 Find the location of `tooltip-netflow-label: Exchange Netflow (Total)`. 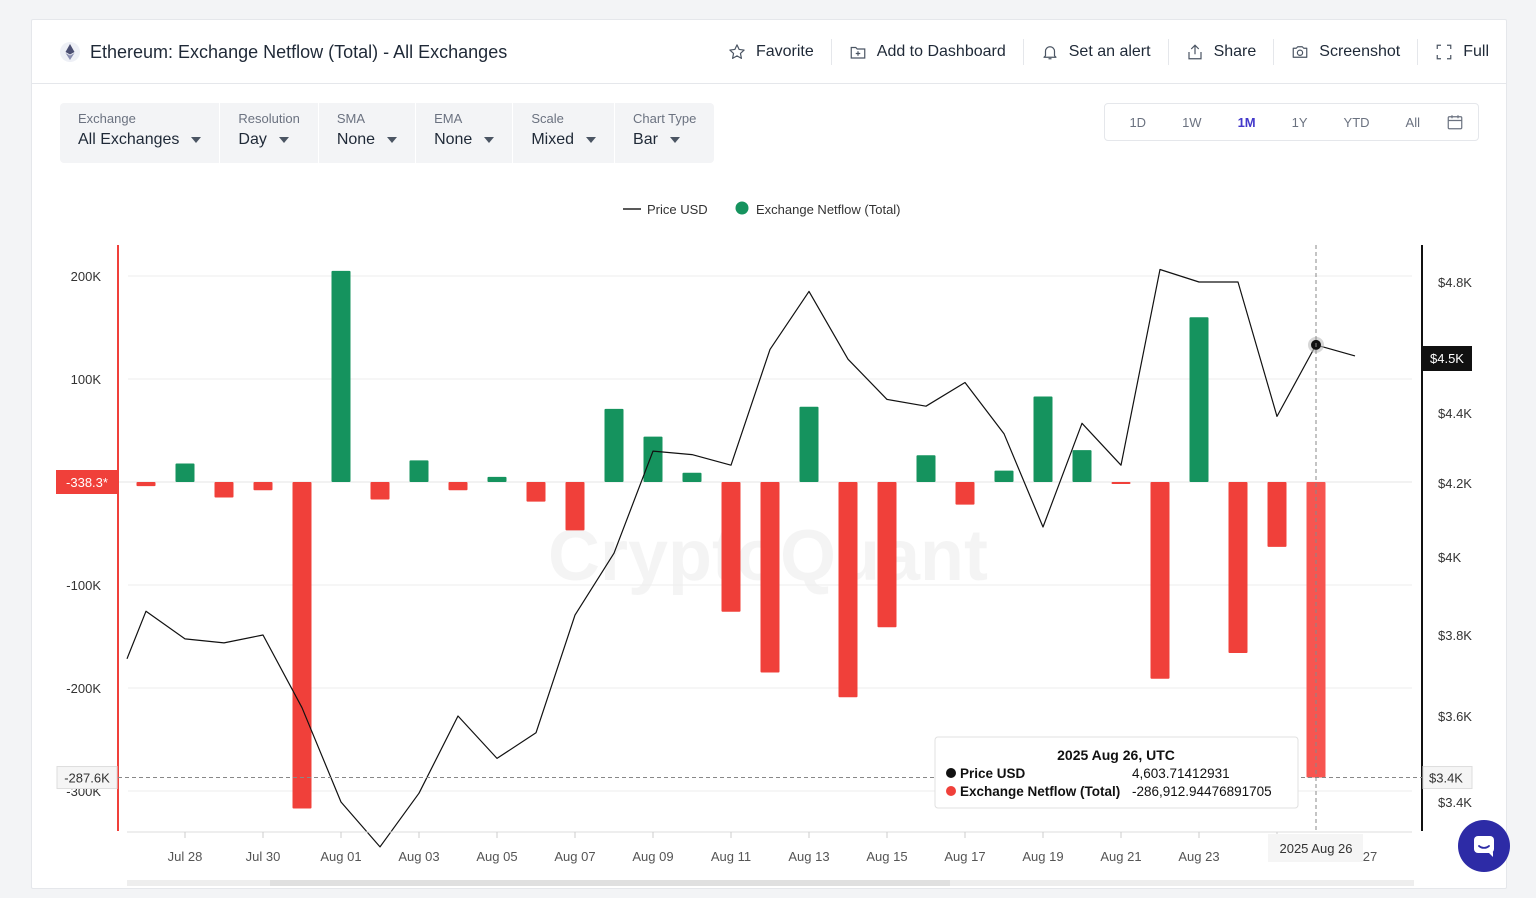

tooltip-netflow-label: Exchange Netflow (Total) is located at coordinates (1040, 791).